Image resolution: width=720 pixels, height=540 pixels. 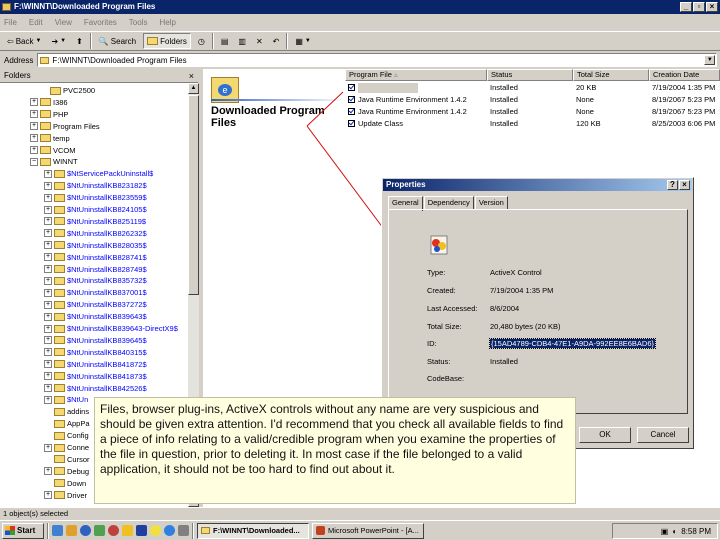 What do you see at coordinates (24, 41) in the screenshot?
I see `back-button: ⇦ Back ▼` at bounding box center [24, 41].